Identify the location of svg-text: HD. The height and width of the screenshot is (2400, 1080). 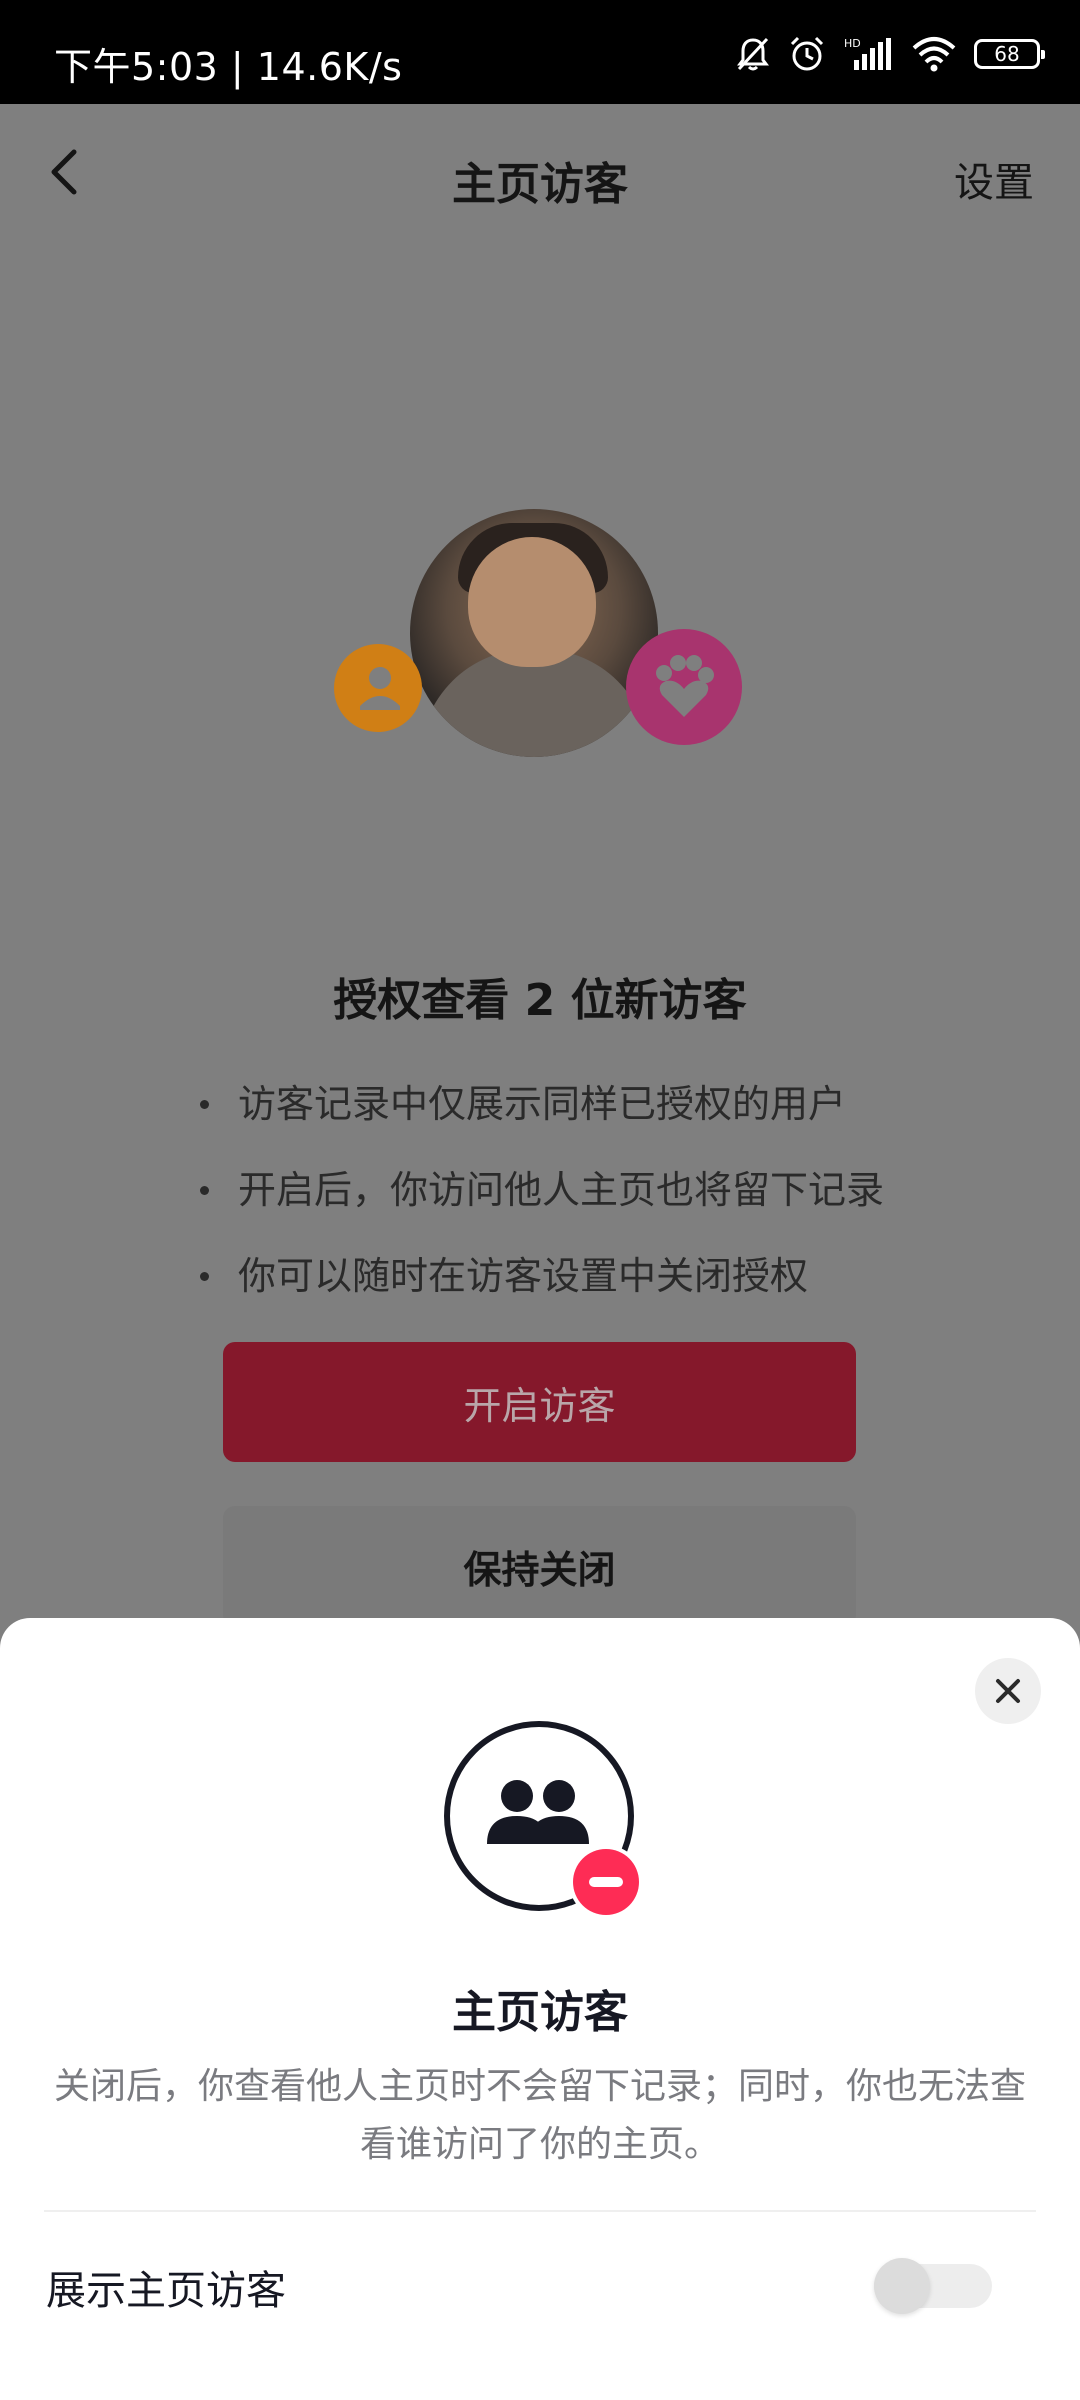
(852, 43).